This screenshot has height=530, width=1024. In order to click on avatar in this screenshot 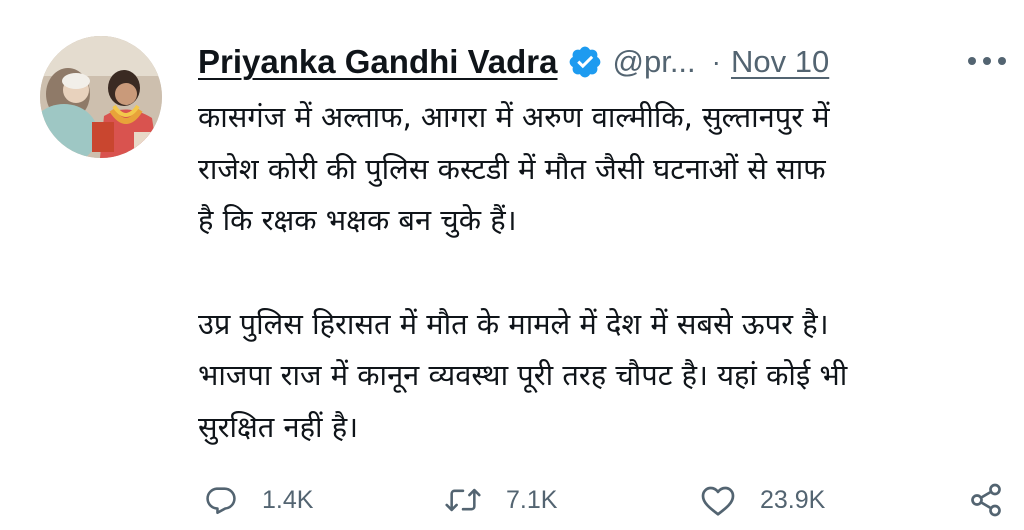, I will do `click(101, 97)`.